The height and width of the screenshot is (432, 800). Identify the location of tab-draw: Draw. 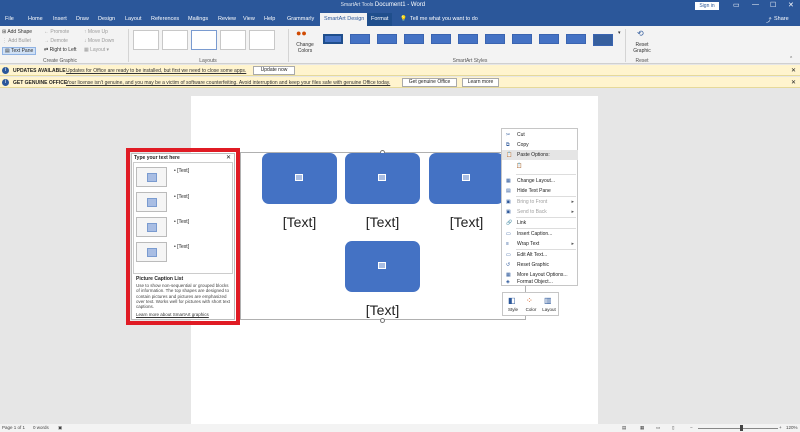
(82, 19).